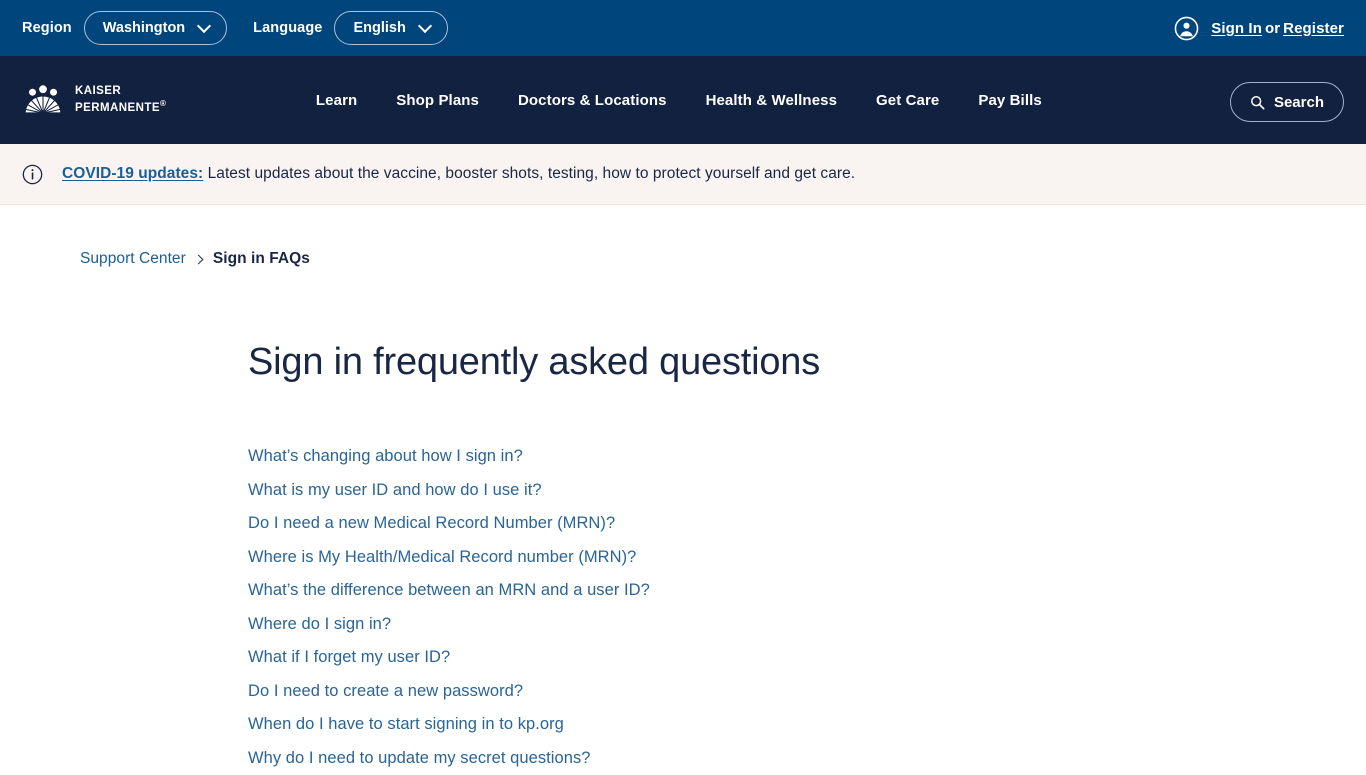 The width and height of the screenshot is (1366, 775). I want to click on search-icon, so click(1257, 102).